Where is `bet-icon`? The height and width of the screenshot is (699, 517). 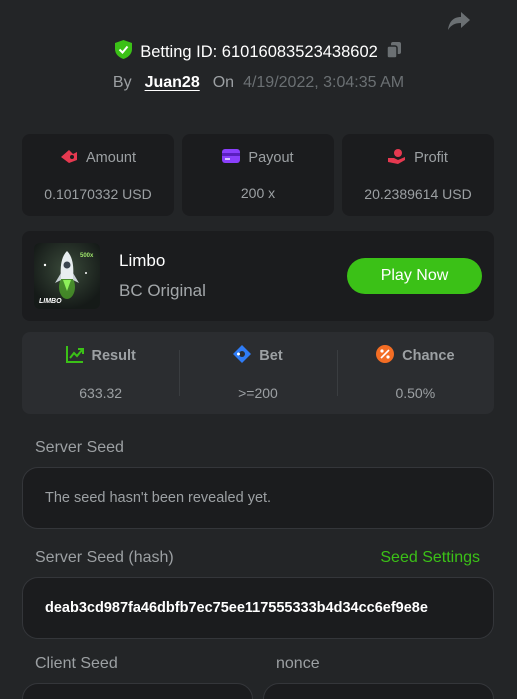
bet-icon is located at coordinates (242, 356).